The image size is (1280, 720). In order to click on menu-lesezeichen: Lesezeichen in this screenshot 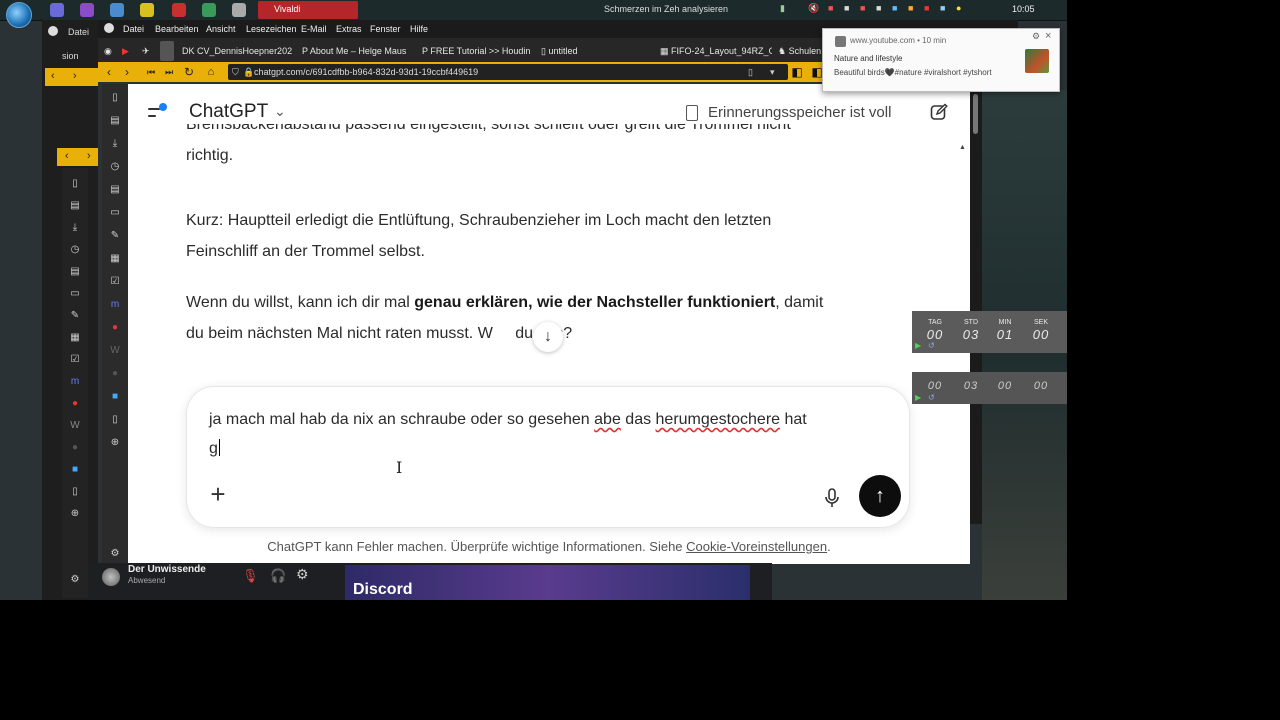, I will do `click(271, 29)`.